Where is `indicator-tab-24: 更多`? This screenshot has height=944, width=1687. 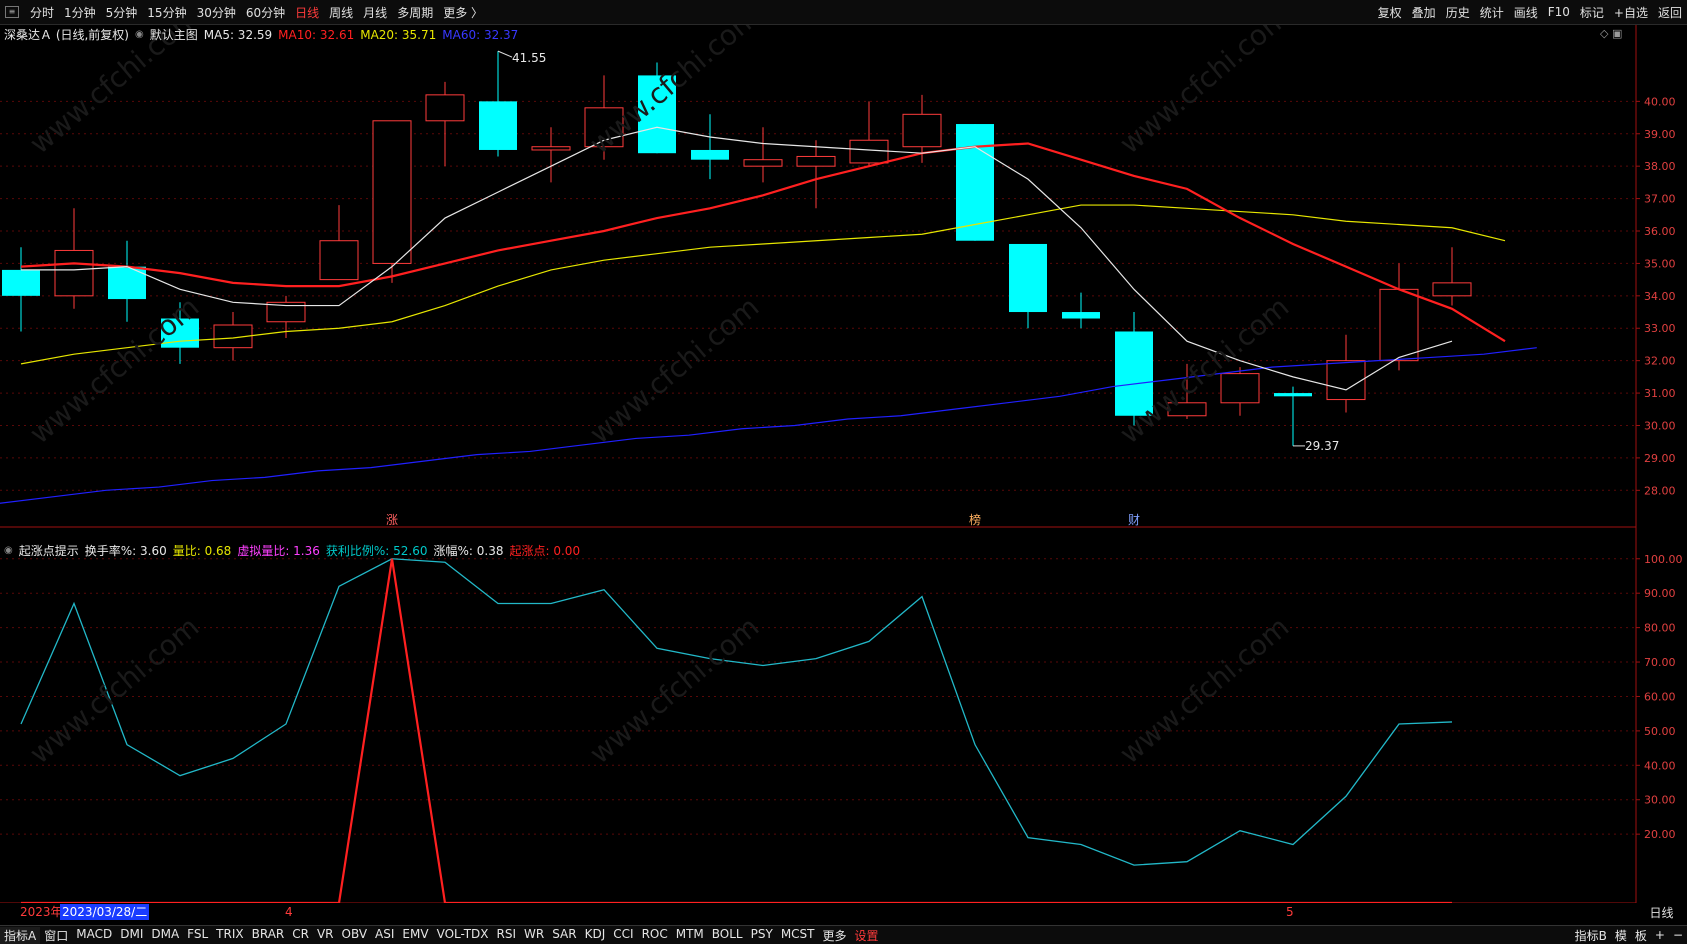
indicator-tab-24: 更多 is located at coordinates (835, 935).